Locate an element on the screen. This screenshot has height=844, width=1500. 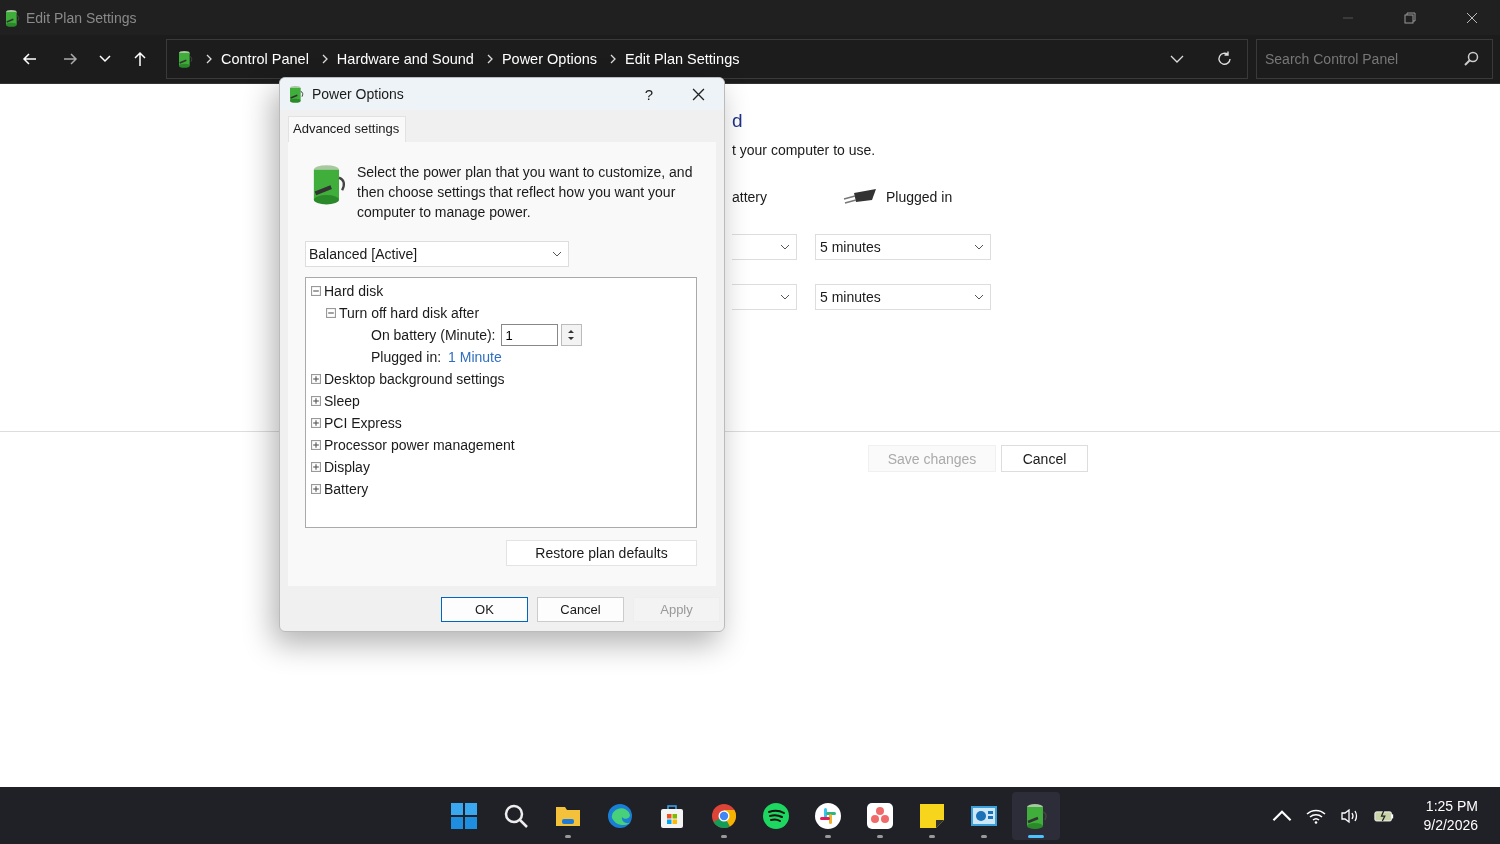
help-button: ? is located at coordinates (649, 94).